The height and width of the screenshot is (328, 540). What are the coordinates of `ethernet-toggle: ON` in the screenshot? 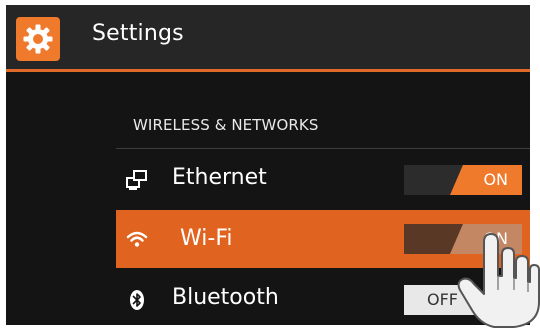 It's located at (463, 180).